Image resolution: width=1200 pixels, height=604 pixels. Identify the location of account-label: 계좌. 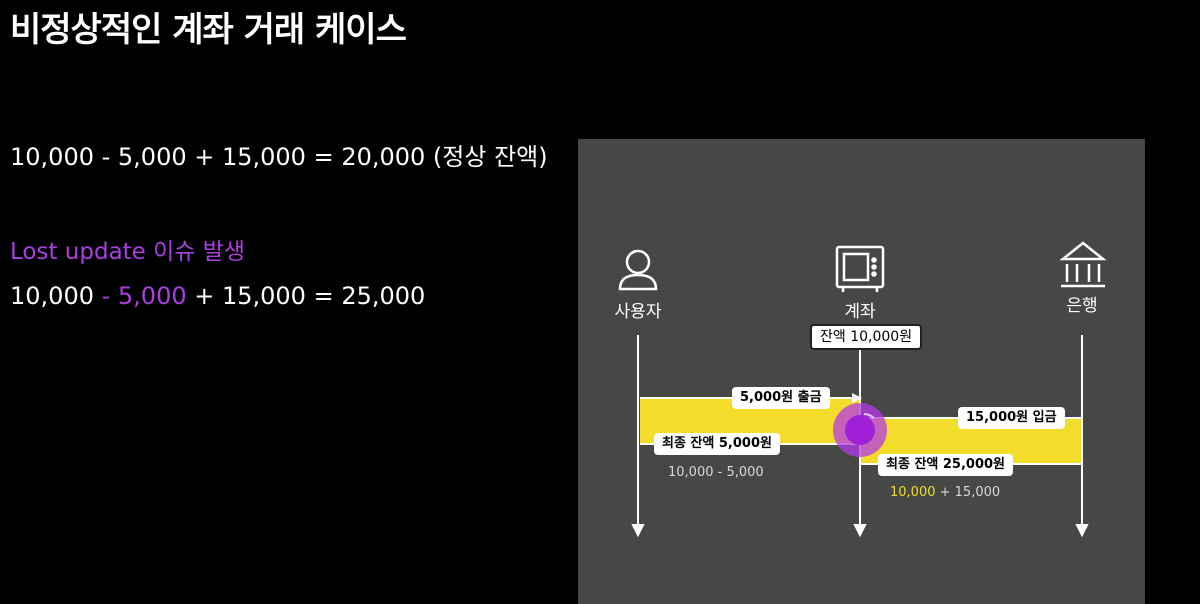
(860, 312).